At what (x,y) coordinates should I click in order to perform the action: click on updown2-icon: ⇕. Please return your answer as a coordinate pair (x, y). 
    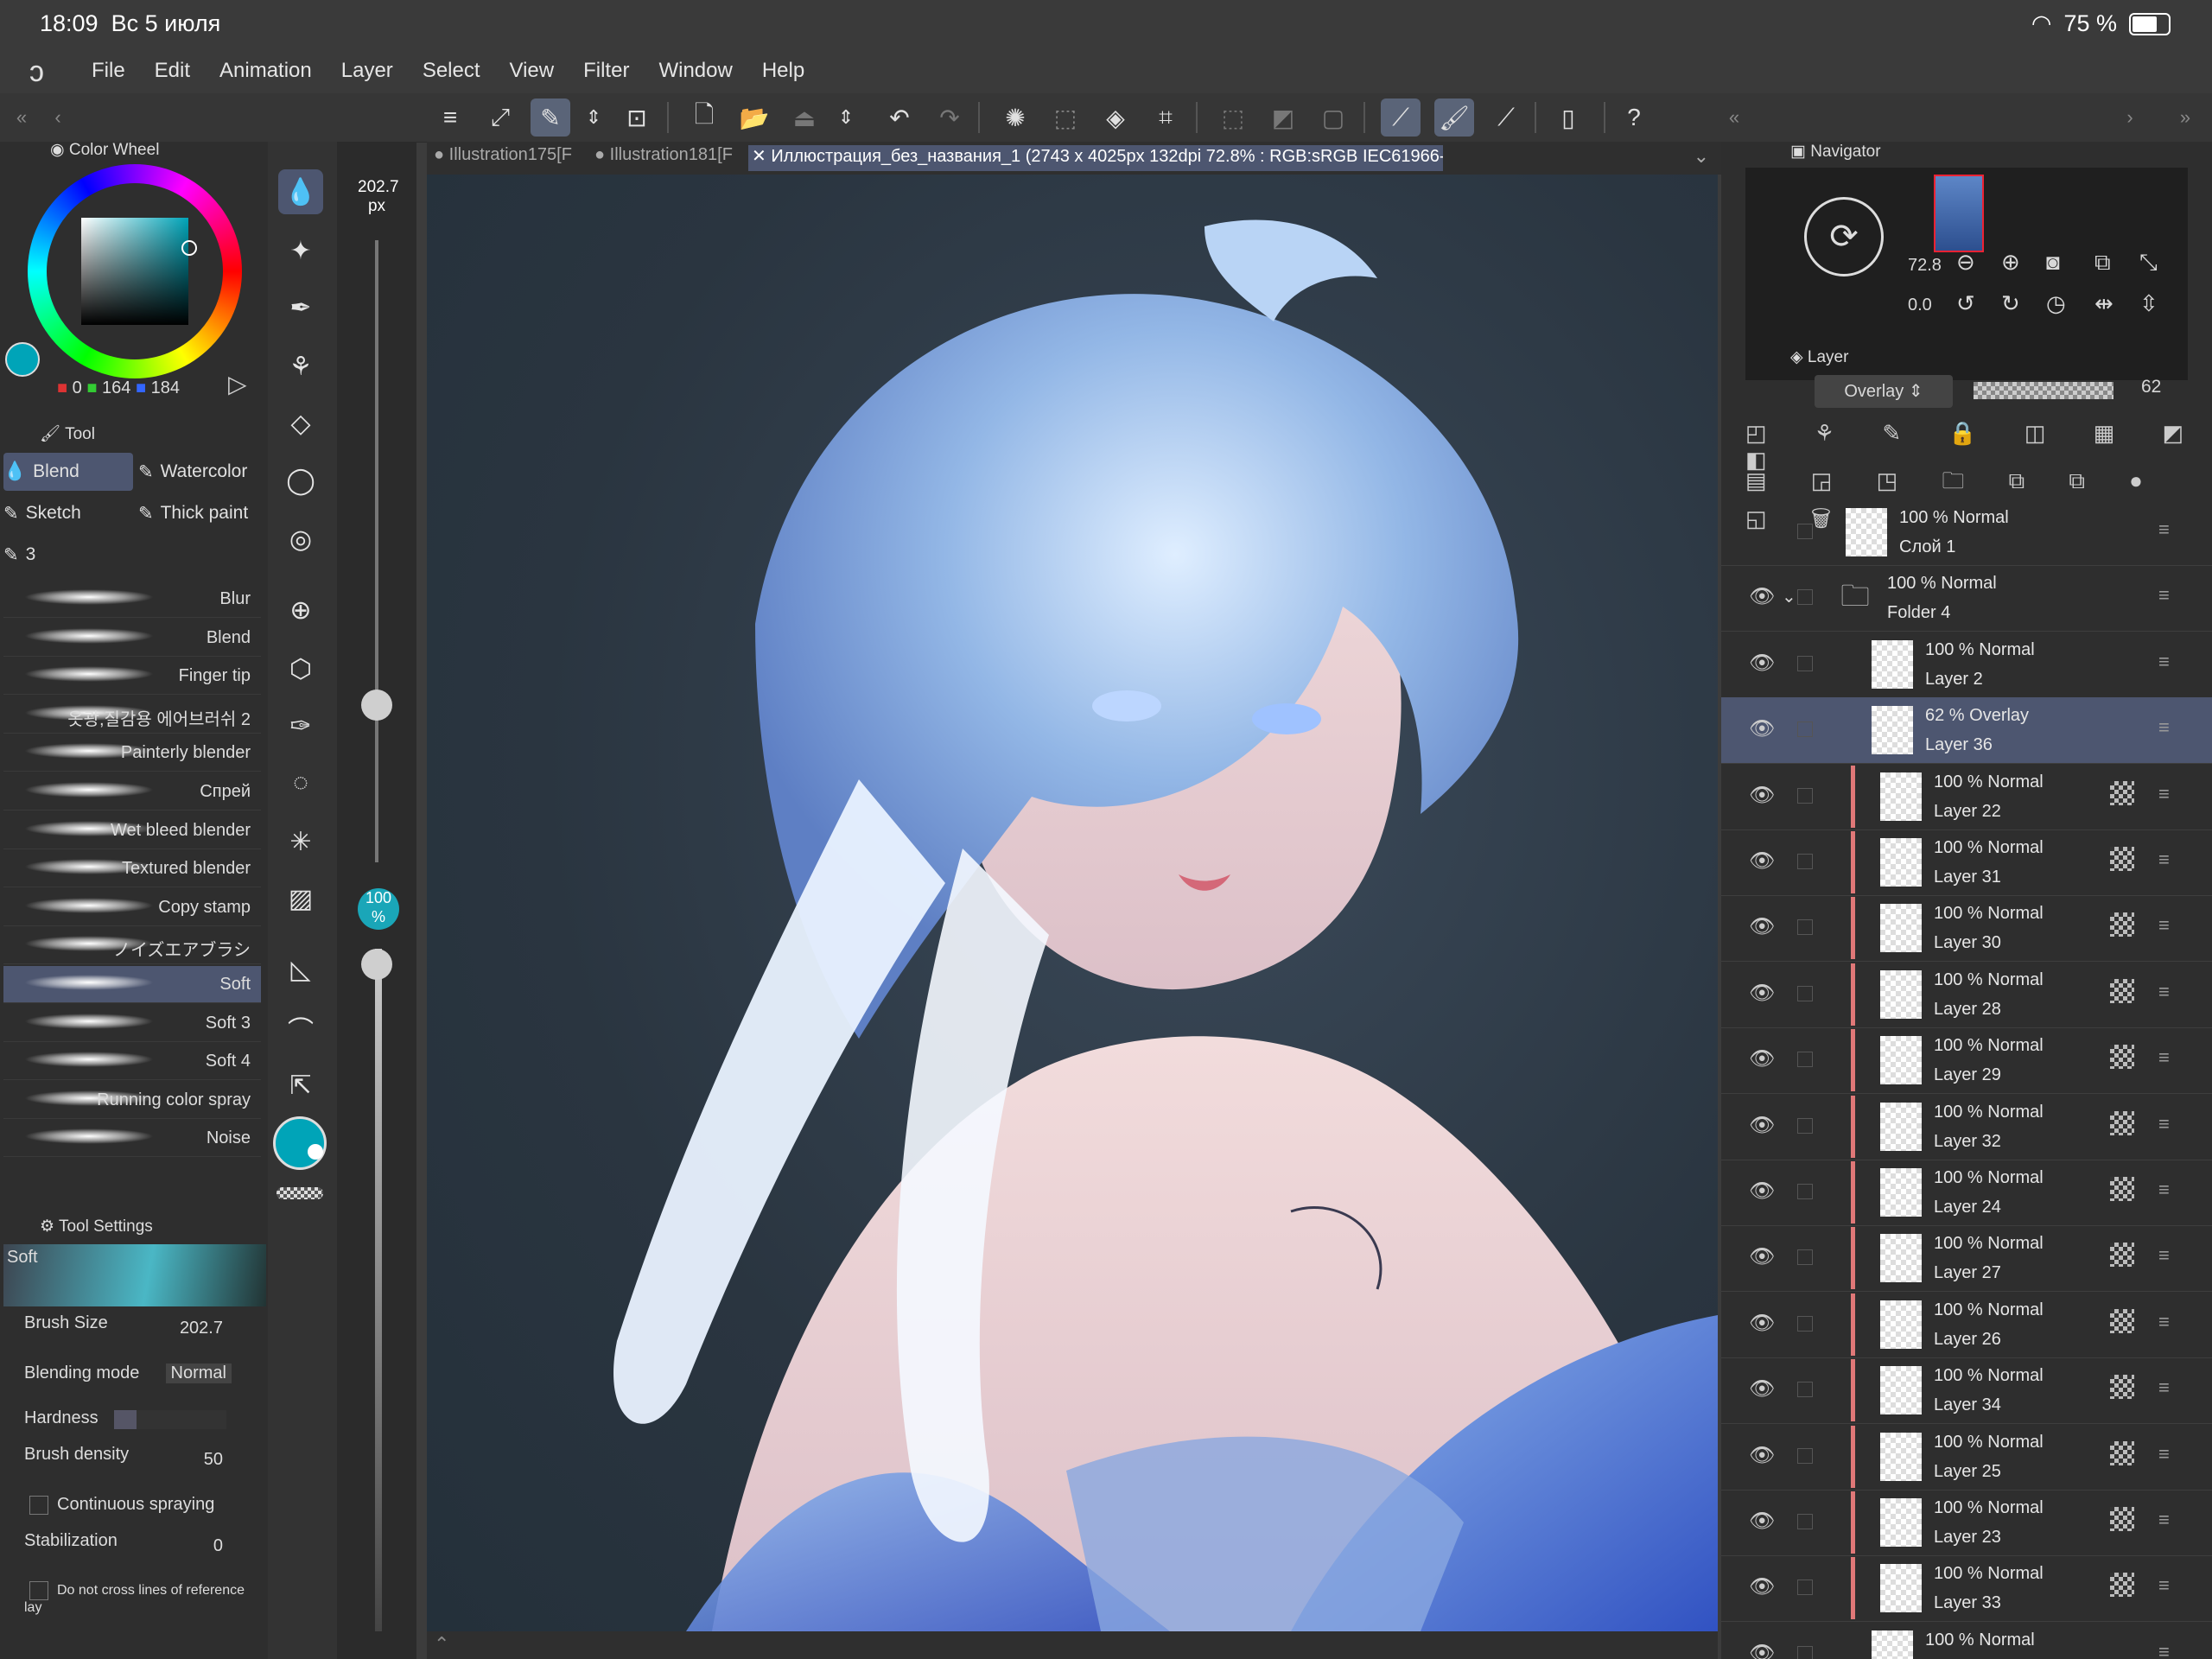
    Looking at the image, I should click on (846, 118).